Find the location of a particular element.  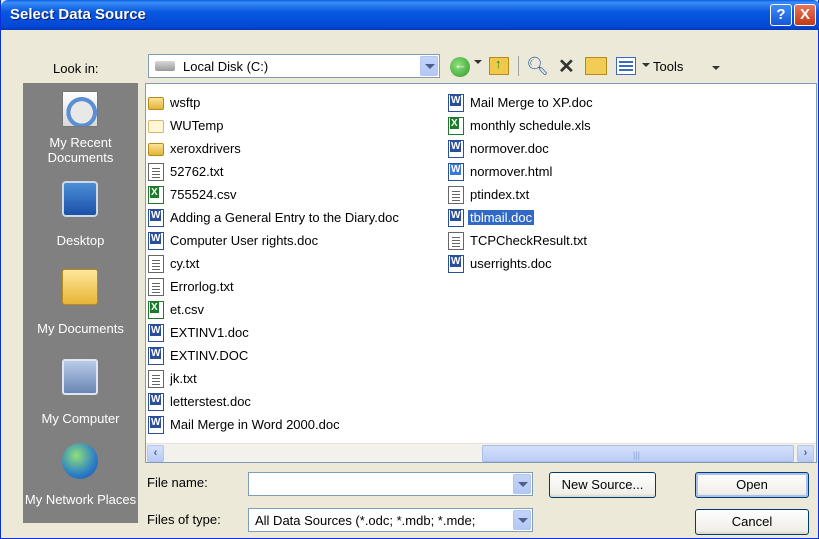

recent-documents-icon is located at coordinates (80, 109).